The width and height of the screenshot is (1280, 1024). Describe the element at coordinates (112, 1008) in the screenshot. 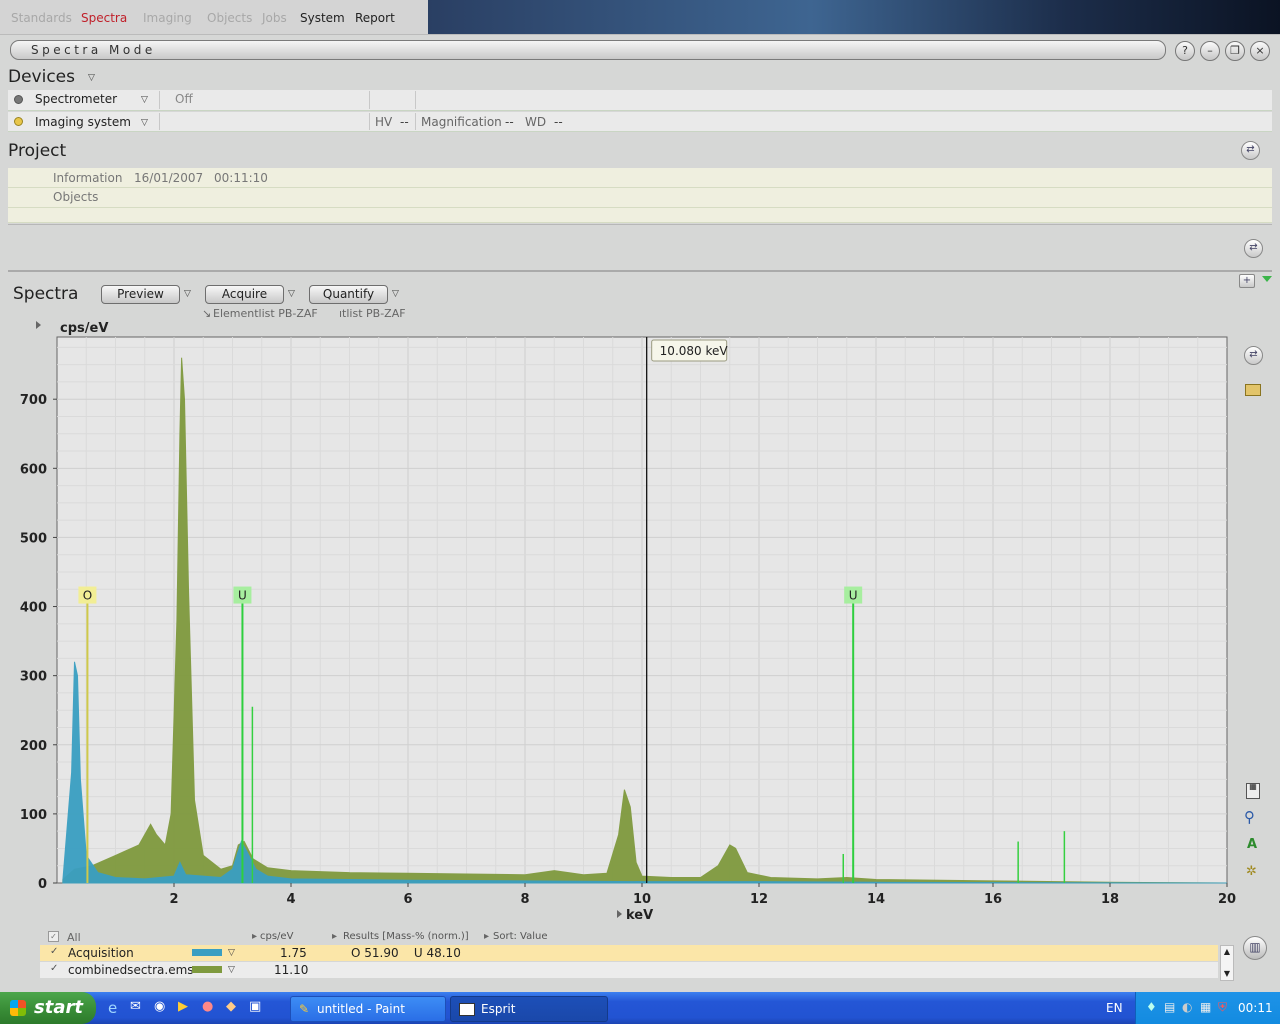

I see `ie-icon: e` at that location.